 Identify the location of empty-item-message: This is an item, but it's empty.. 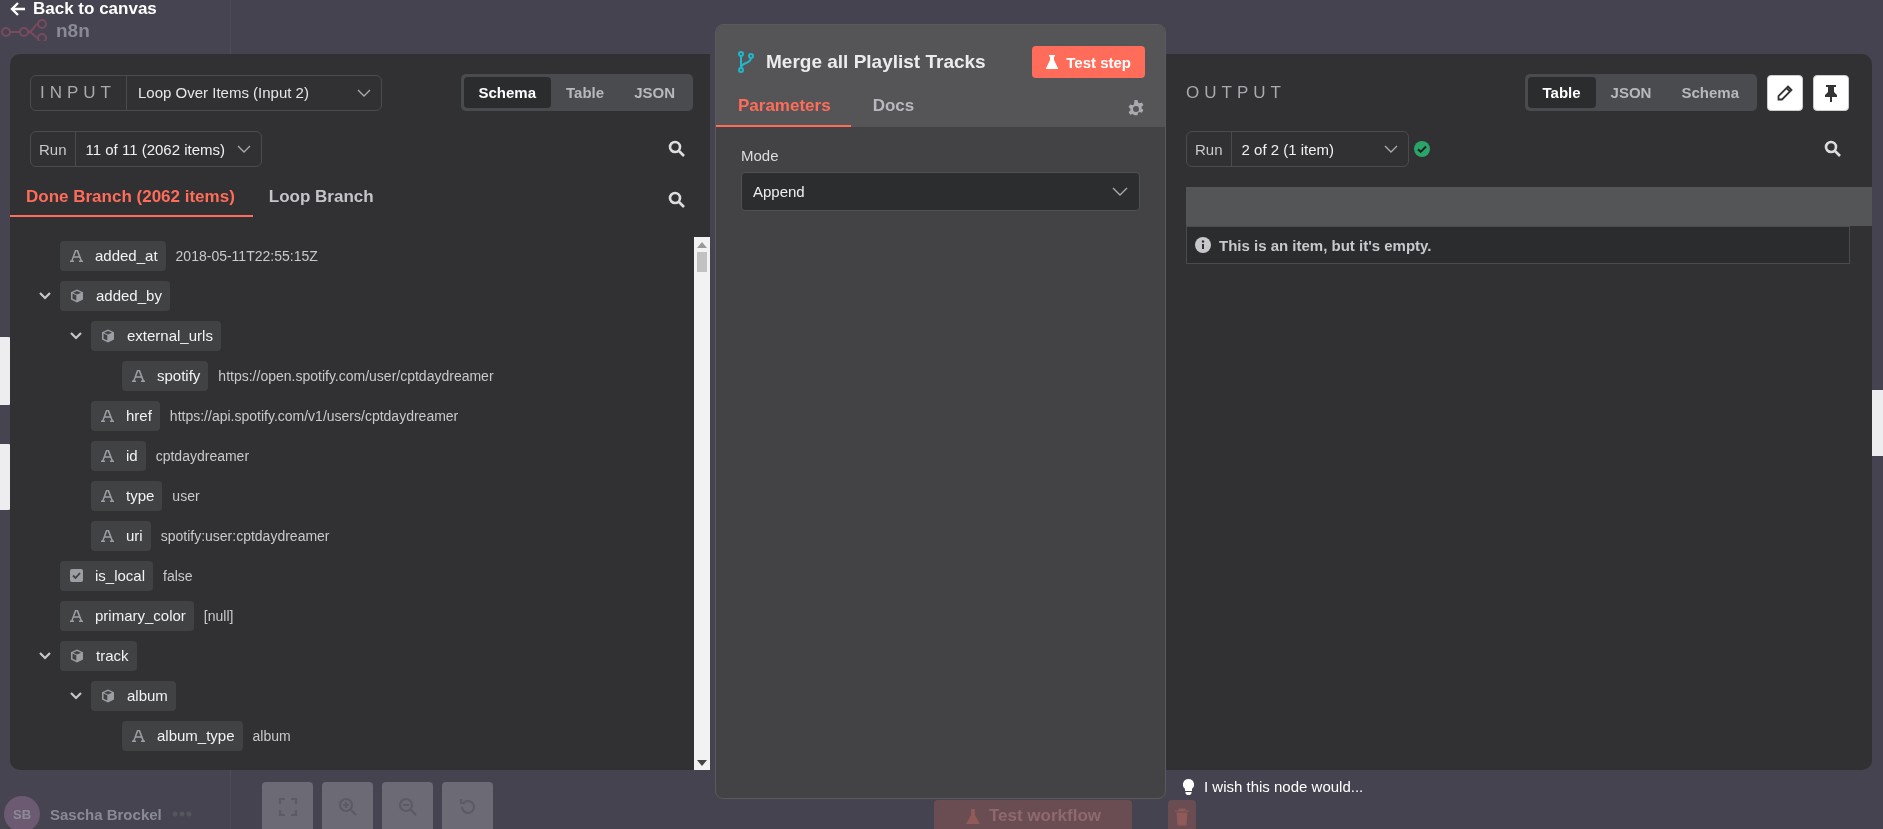
(1325, 245).